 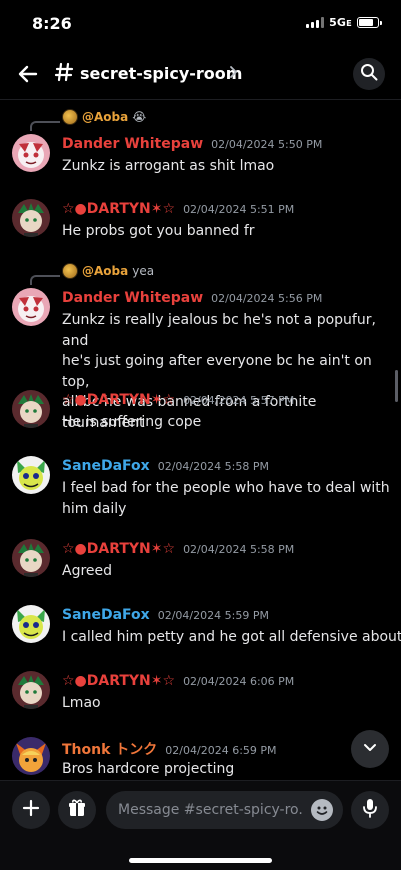 I want to click on gift-button, so click(x=77, y=810).